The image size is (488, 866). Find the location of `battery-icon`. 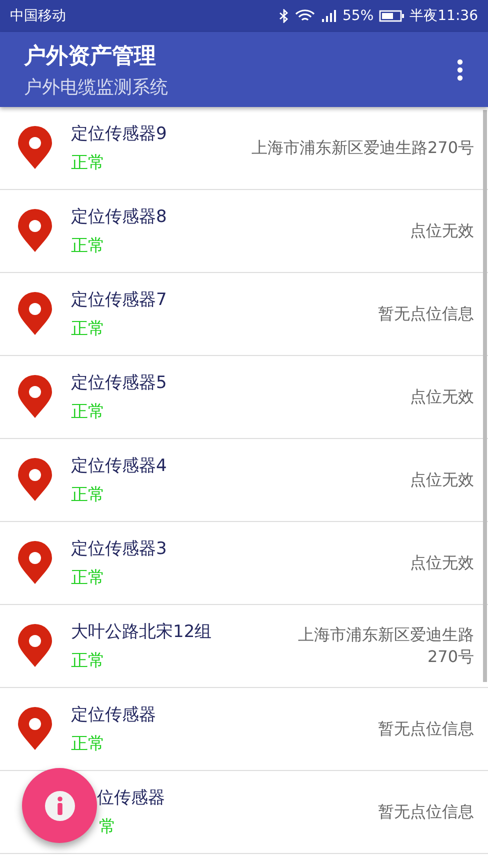

battery-icon is located at coordinates (391, 16).